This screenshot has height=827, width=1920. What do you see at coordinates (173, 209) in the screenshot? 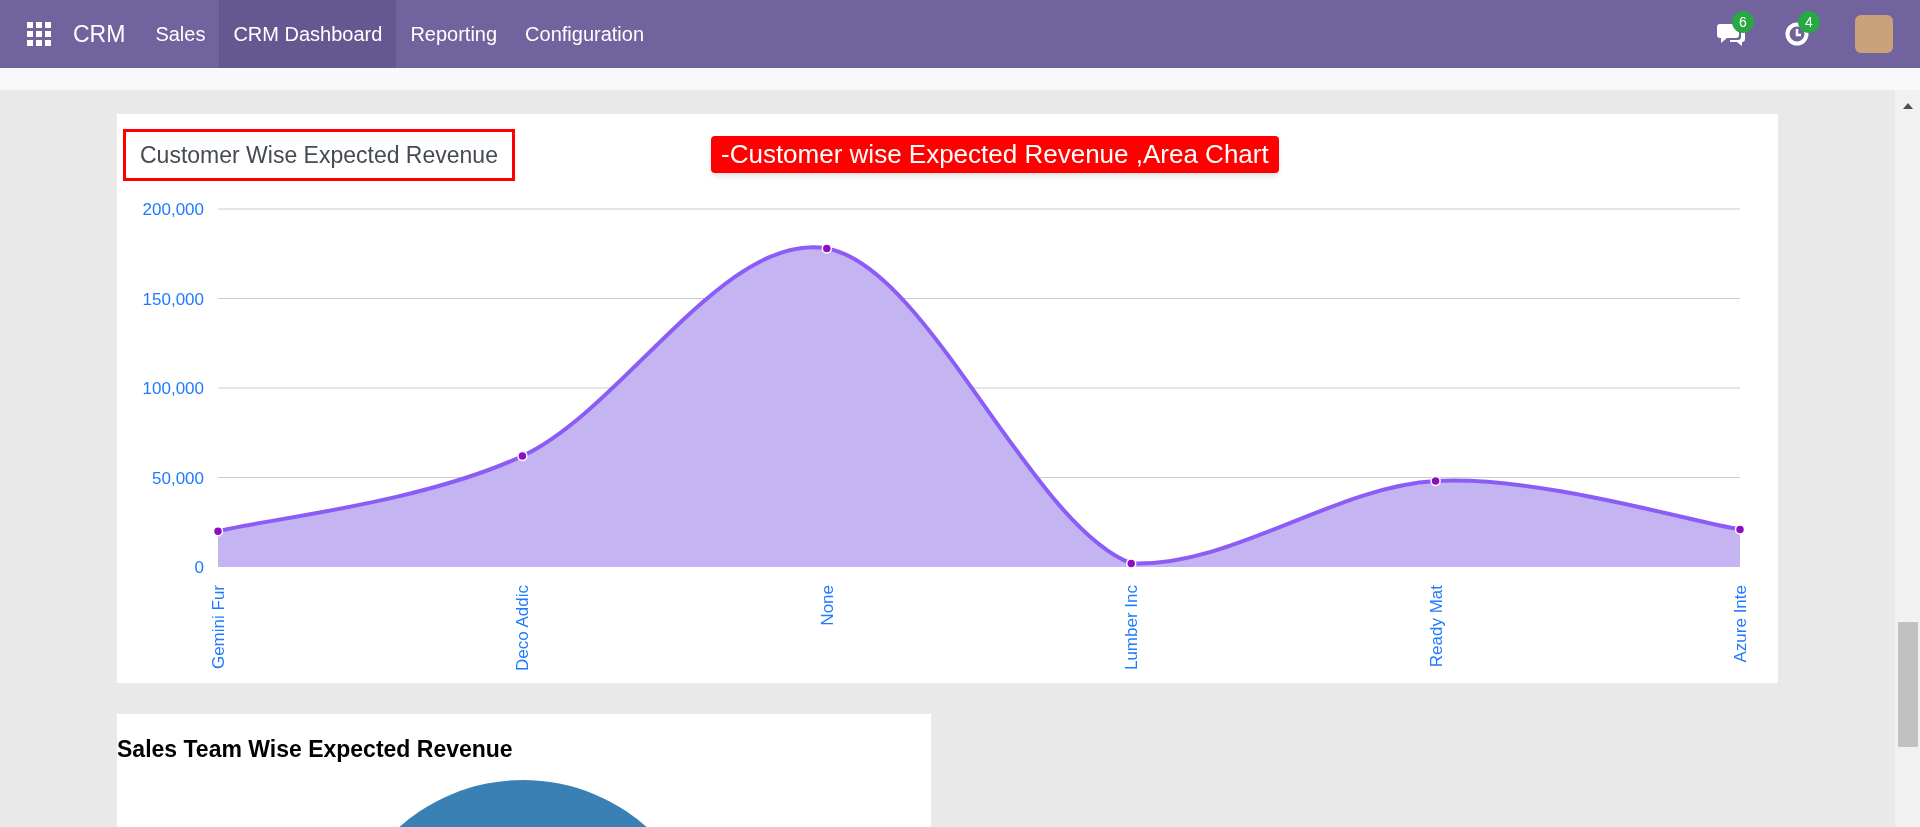
I see `y-axis-label: 200,000` at bounding box center [173, 209].